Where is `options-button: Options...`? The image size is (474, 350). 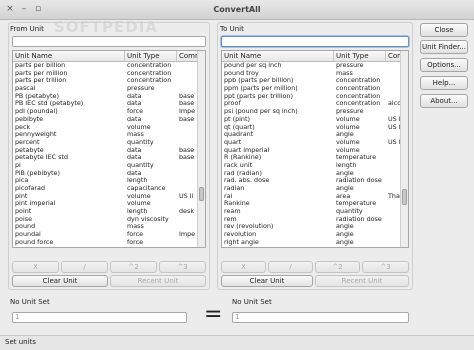
options-button: Options... is located at coordinates (444, 65).